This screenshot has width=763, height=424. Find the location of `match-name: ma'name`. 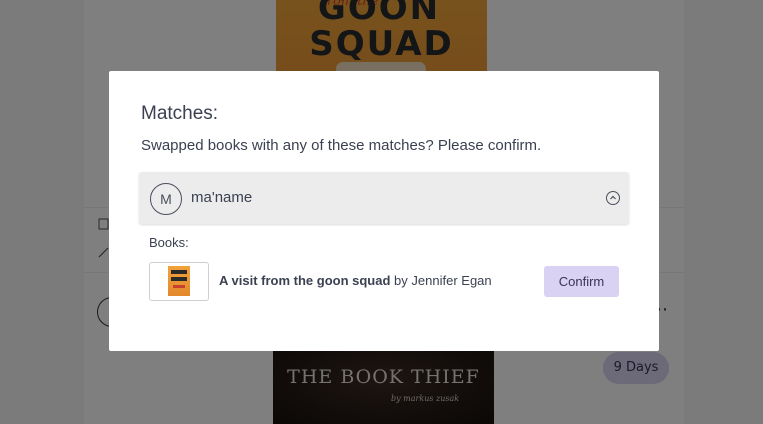

match-name: ma'name is located at coordinates (222, 197).